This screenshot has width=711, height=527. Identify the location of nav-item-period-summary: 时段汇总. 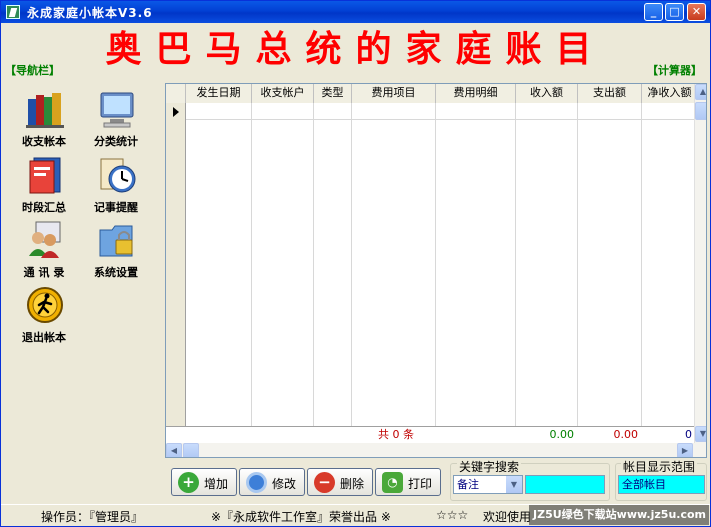
(44, 186).